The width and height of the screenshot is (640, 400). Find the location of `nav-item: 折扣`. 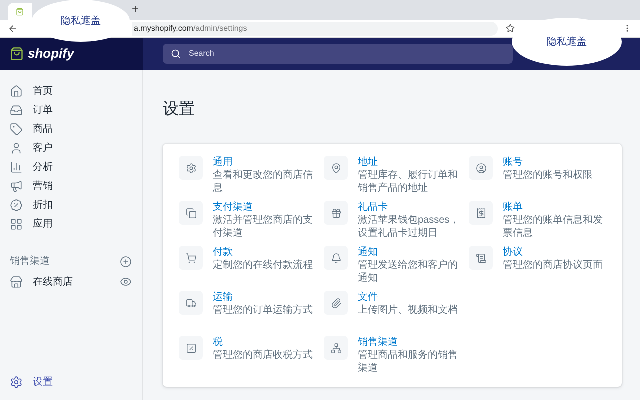

nav-item: 折扣 is located at coordinates (71, 205).